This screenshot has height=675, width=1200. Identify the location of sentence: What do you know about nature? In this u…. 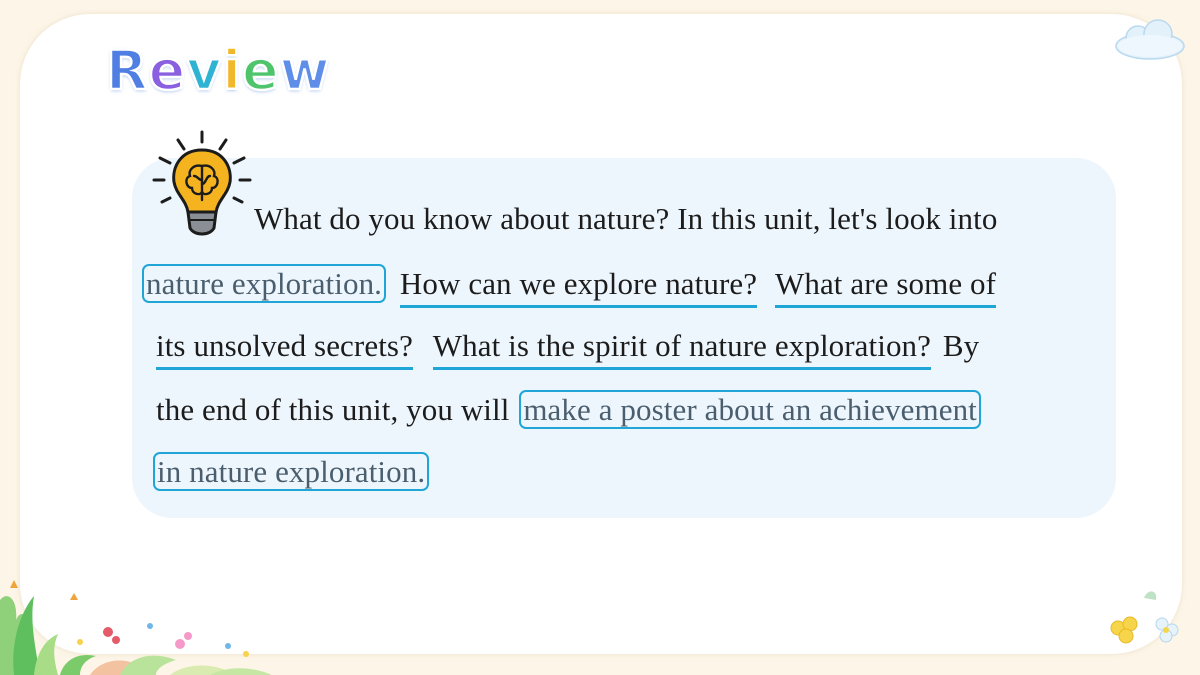
(626, 218).